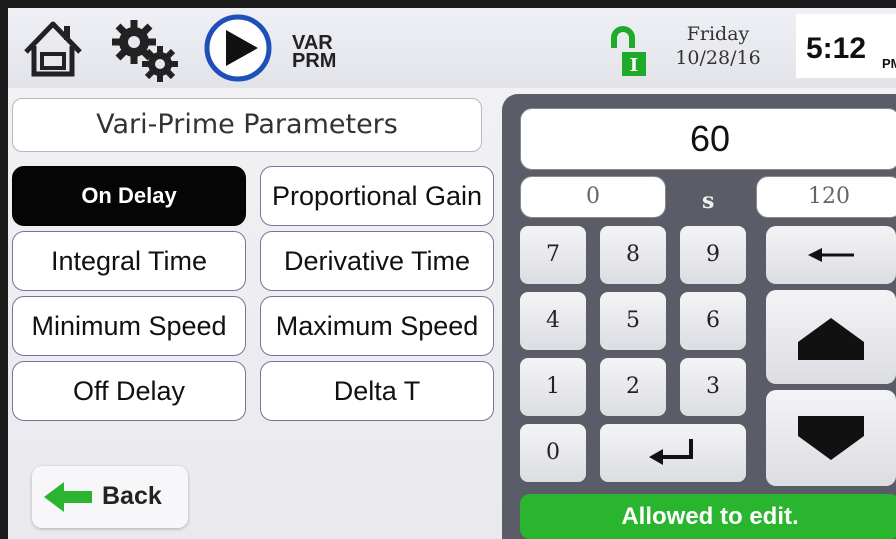 This screenshot has height=539, width=896. I want to click on enter-key, so click(673, 453).